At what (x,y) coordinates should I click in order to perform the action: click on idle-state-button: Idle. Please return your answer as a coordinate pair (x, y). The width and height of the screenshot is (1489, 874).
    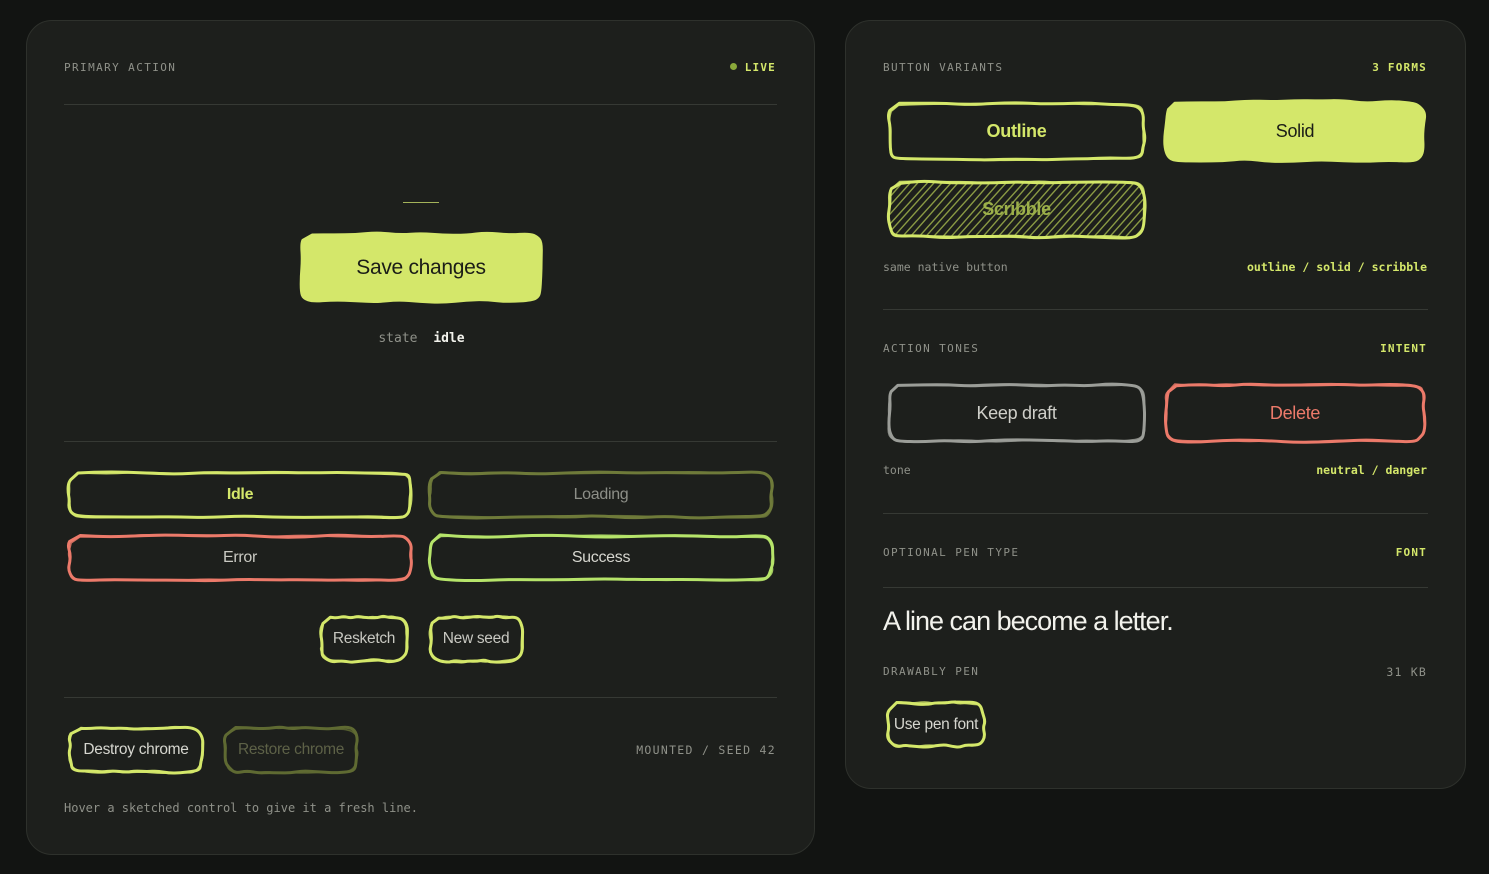
    Looking at the image, I should click on (239, 495).